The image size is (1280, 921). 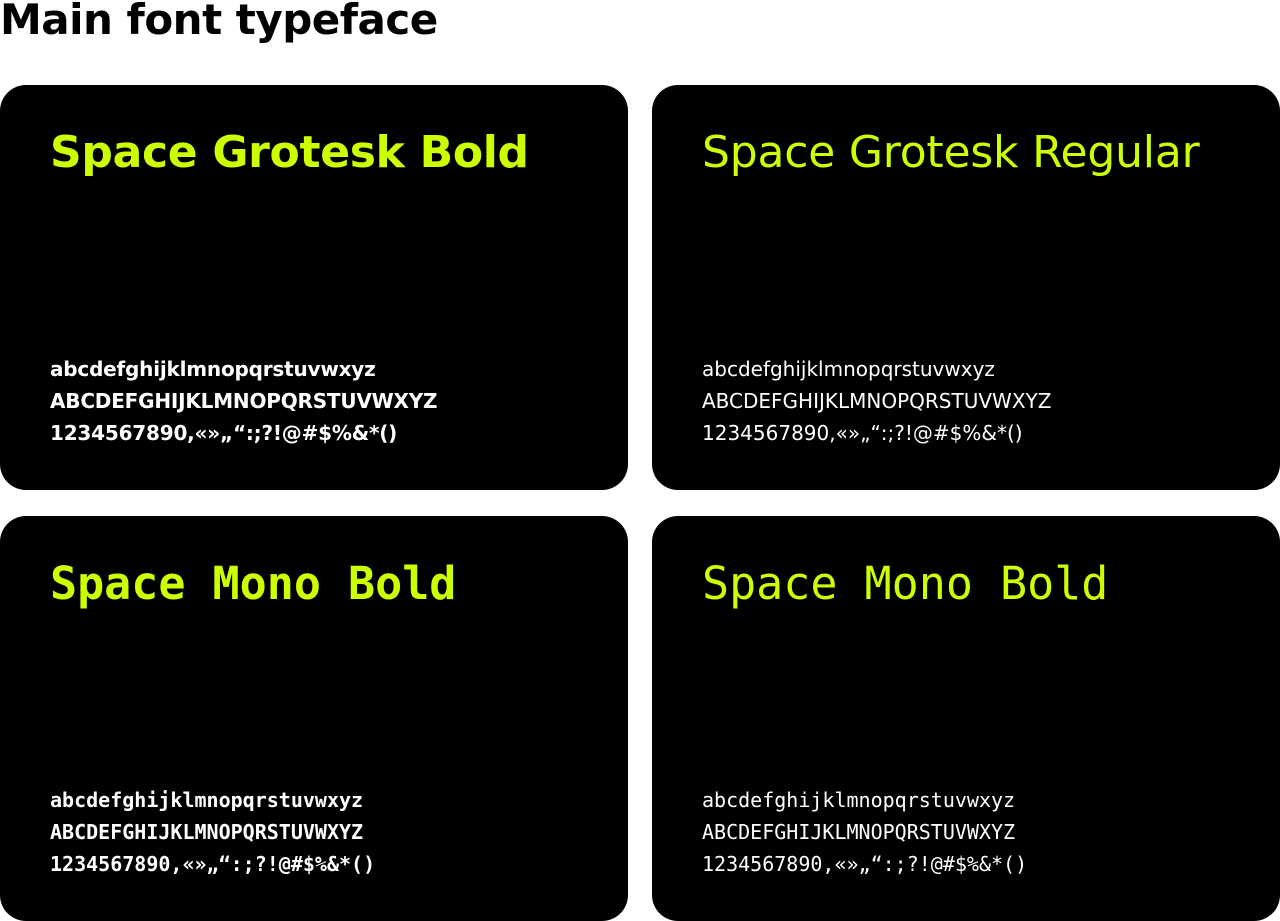 I want to click on page-title: Main font typeface, so click(x=219, y=22).